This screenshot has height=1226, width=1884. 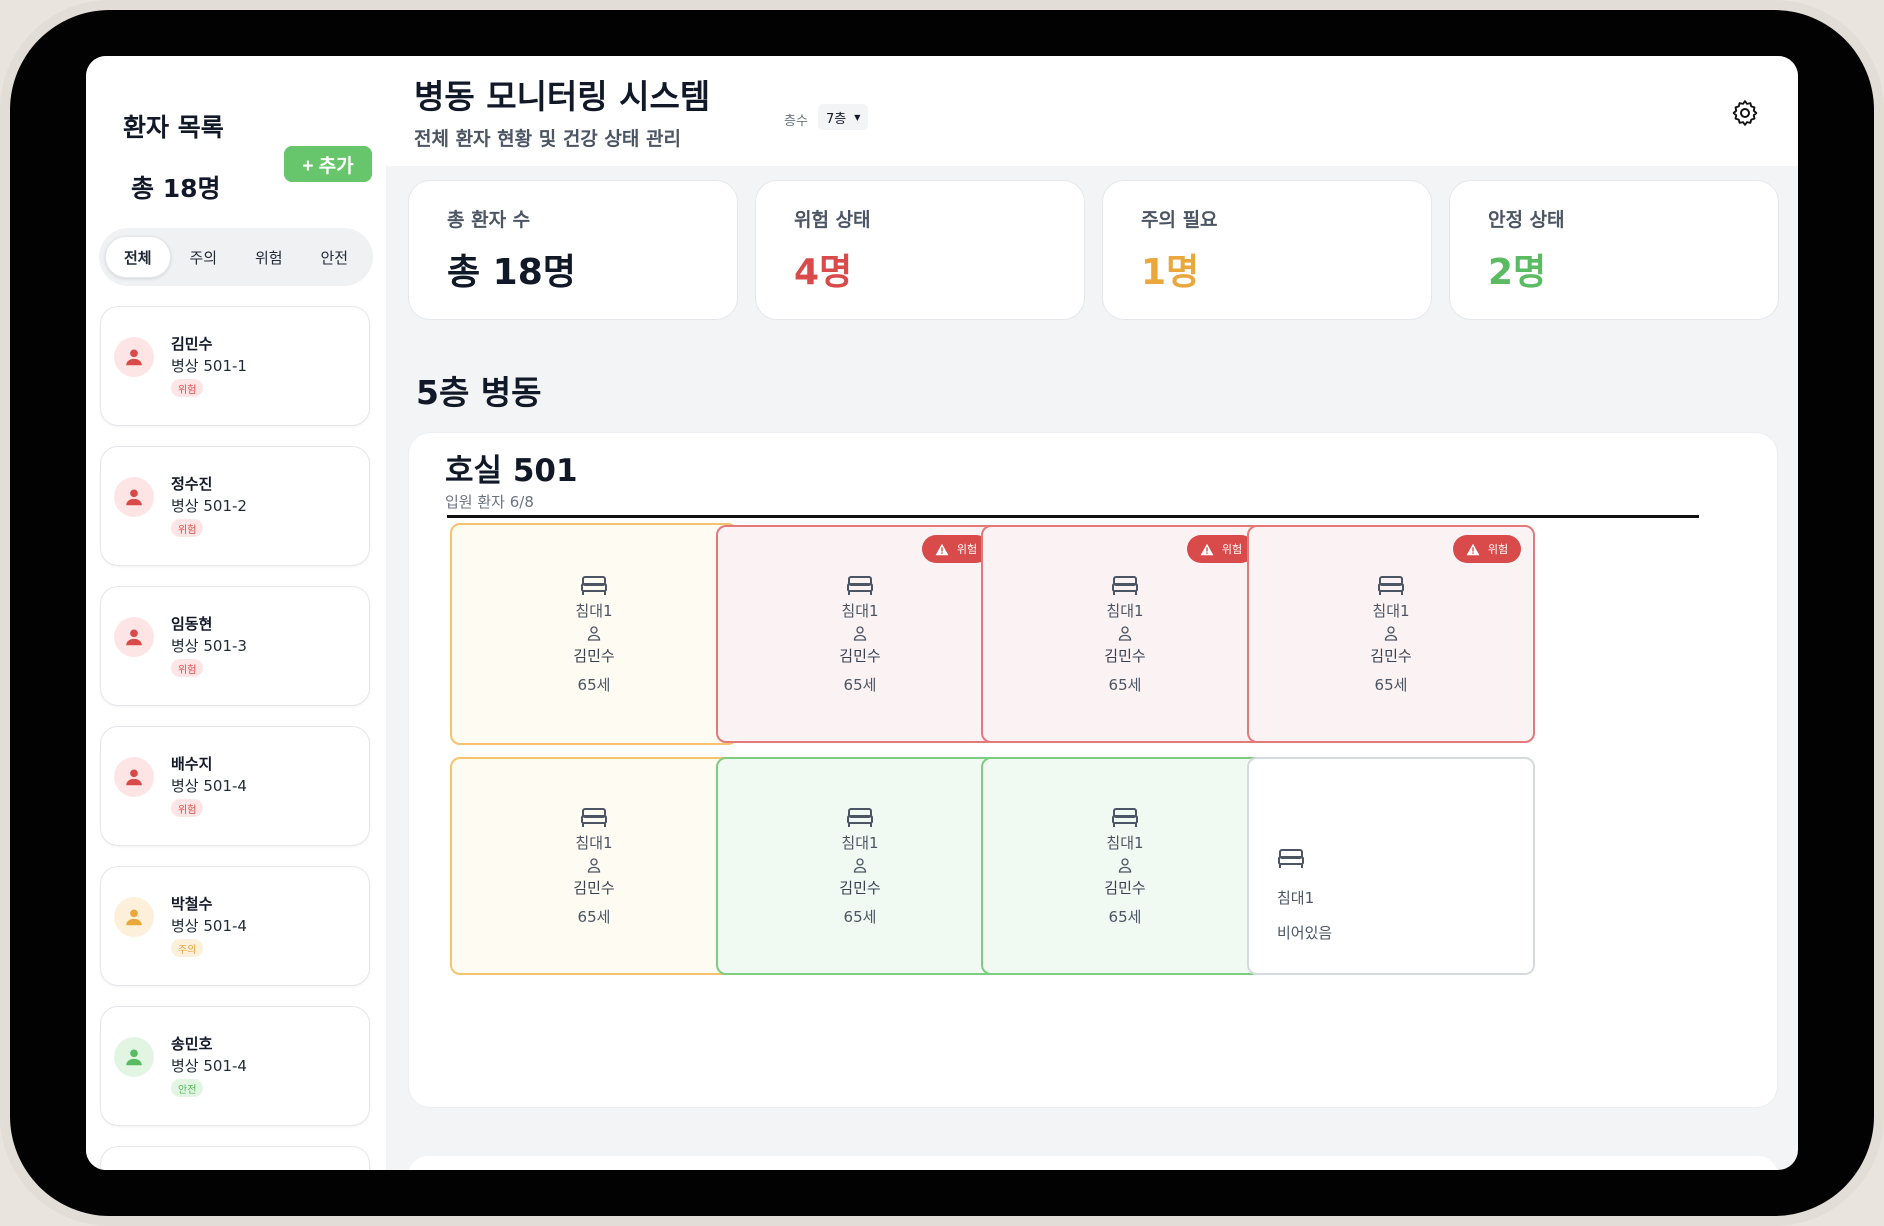 What do you see at coordinates (209, 366) in the screenshot?
I see `patient-bed: 병상 501-1` at bounding box center [209, 366].